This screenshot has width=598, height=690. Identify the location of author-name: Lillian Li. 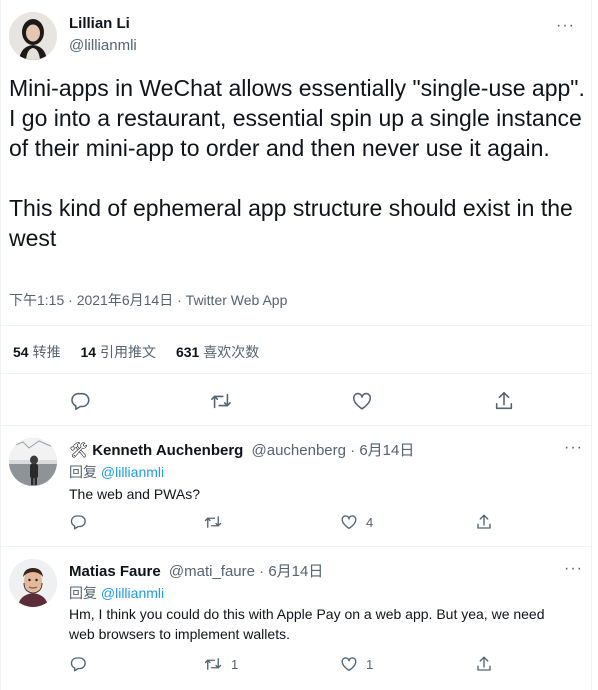
(99, 23).